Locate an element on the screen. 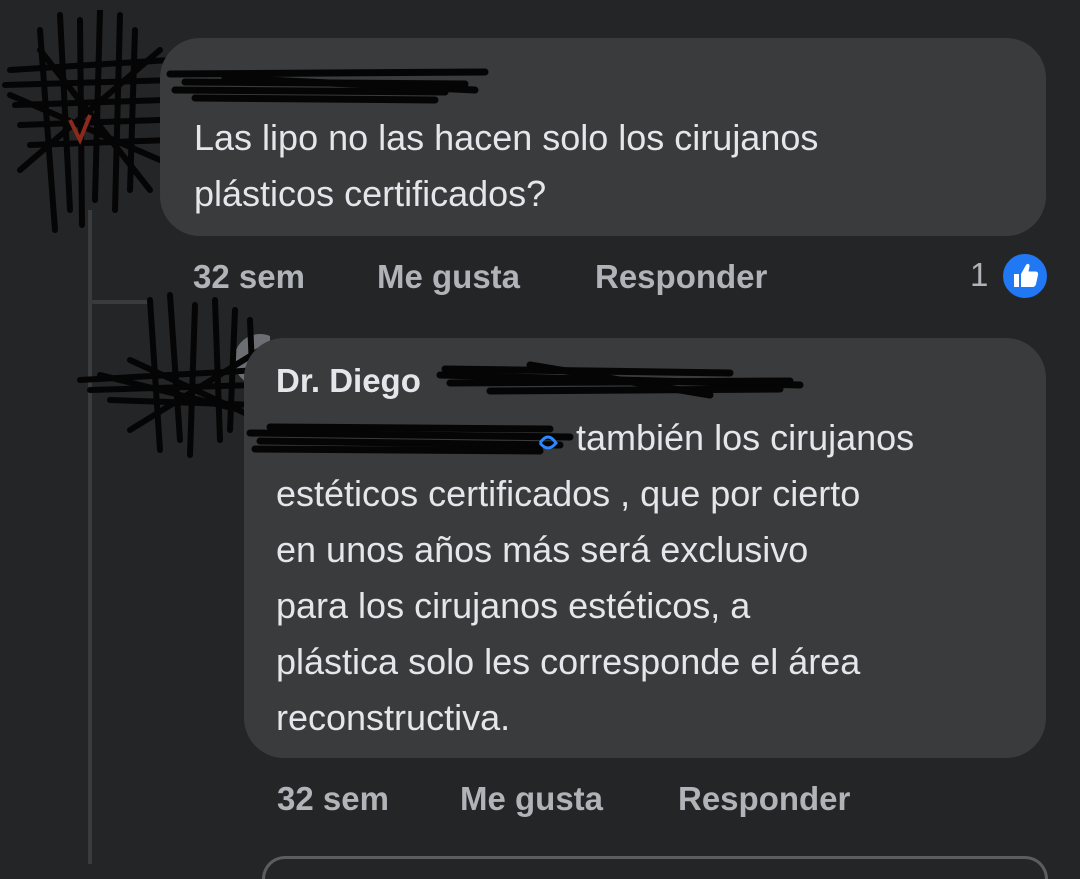 The image size is (1080, 879). avatar-redacted is located at coordinates (90, 123).